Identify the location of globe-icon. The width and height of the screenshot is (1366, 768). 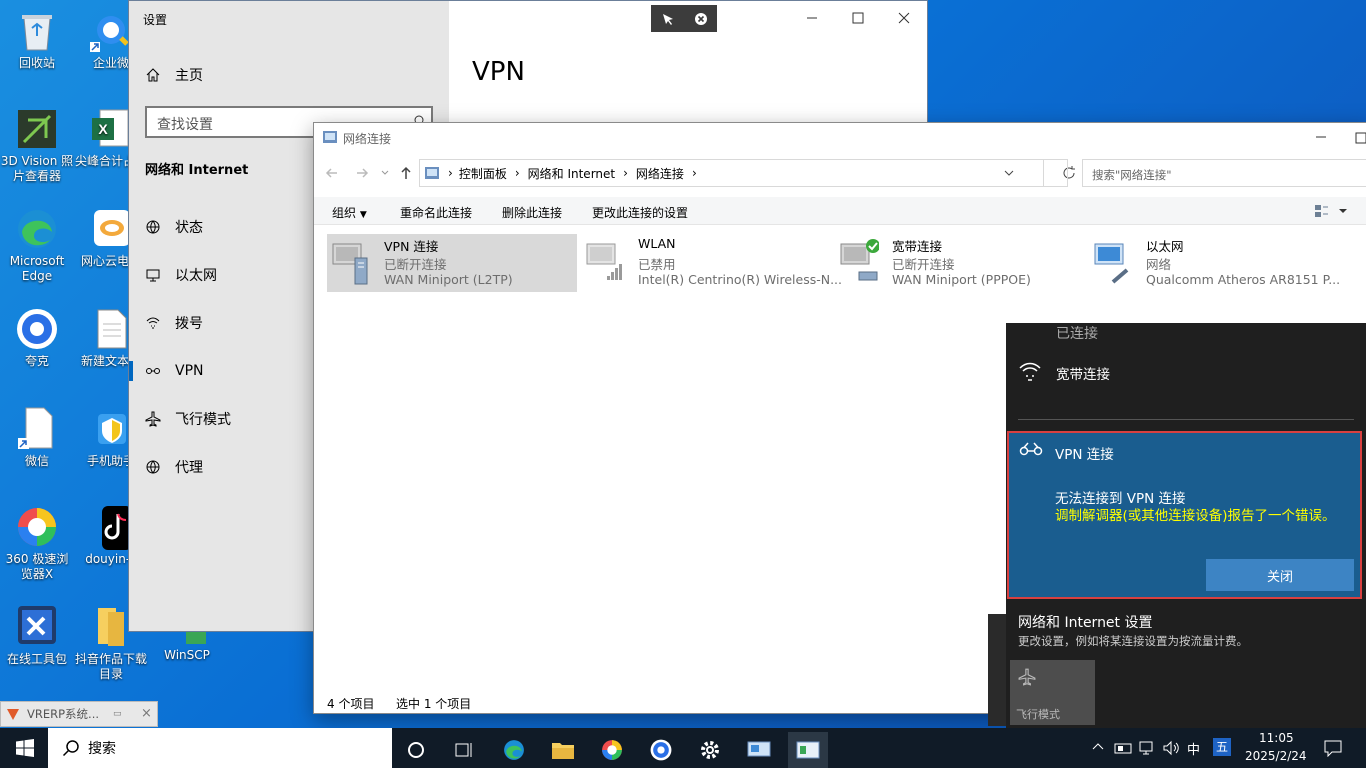
(153, 227).